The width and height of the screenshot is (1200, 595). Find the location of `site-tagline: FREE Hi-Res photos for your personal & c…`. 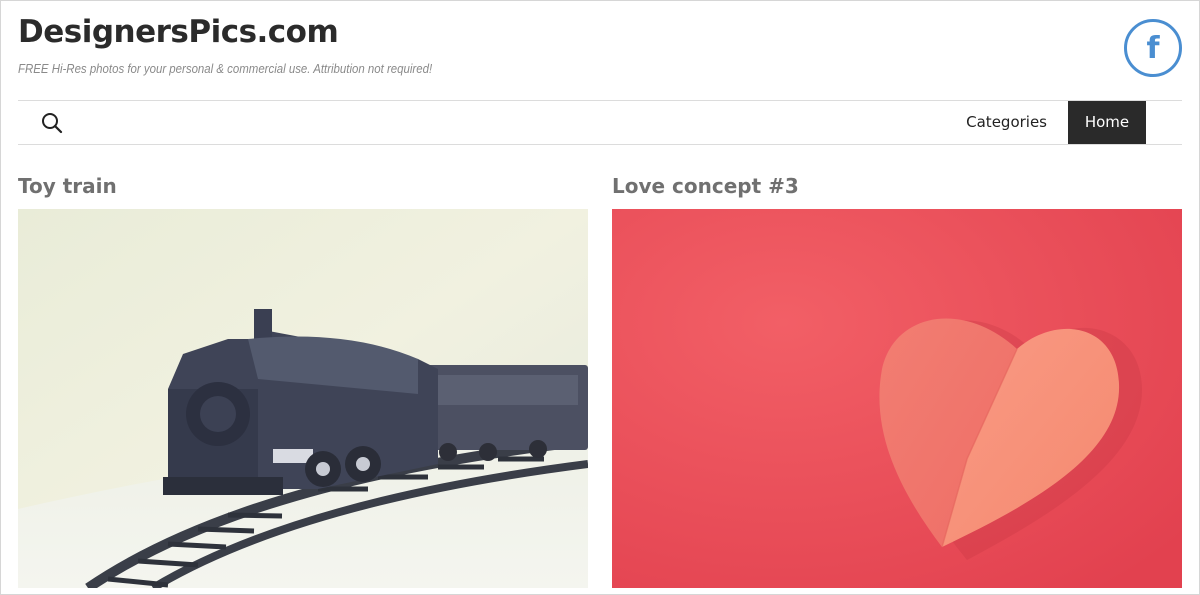

site-tagline: FREE Hi-Res photos for your personal & c… is located at coordinates (225, 68).